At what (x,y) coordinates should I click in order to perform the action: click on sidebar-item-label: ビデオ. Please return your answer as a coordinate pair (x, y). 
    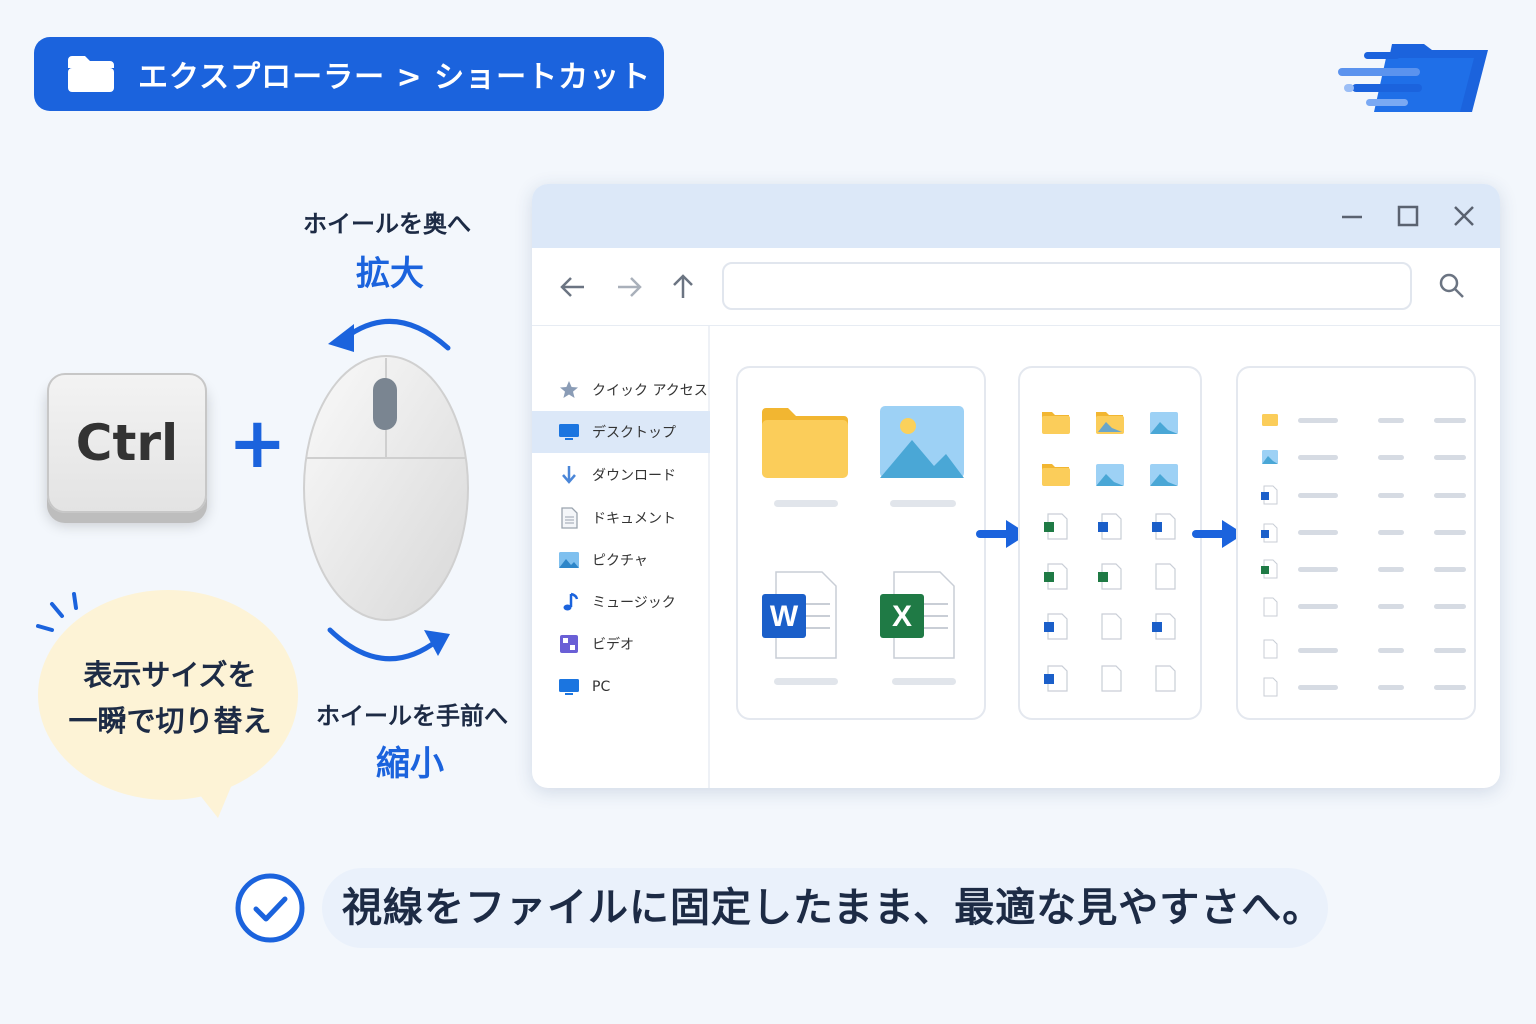
    Looking at the image, I should click on (613, 645).